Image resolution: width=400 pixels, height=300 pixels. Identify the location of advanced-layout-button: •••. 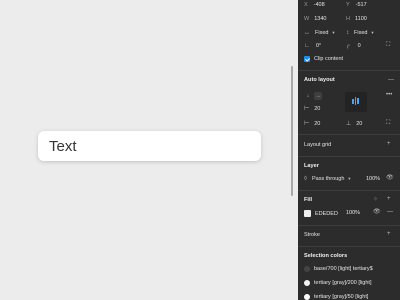
(389, 95).